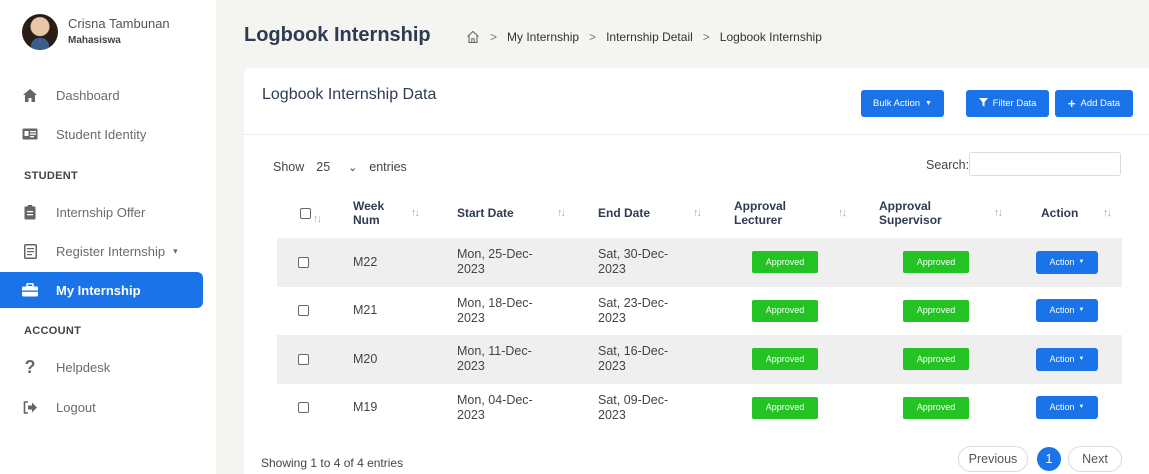 Image resolution: width=1149 pixels, height=474 pixels. Describe the element at coordinates (1095, 459) in the screenshot. I see `next-page-button: Next` at that location.